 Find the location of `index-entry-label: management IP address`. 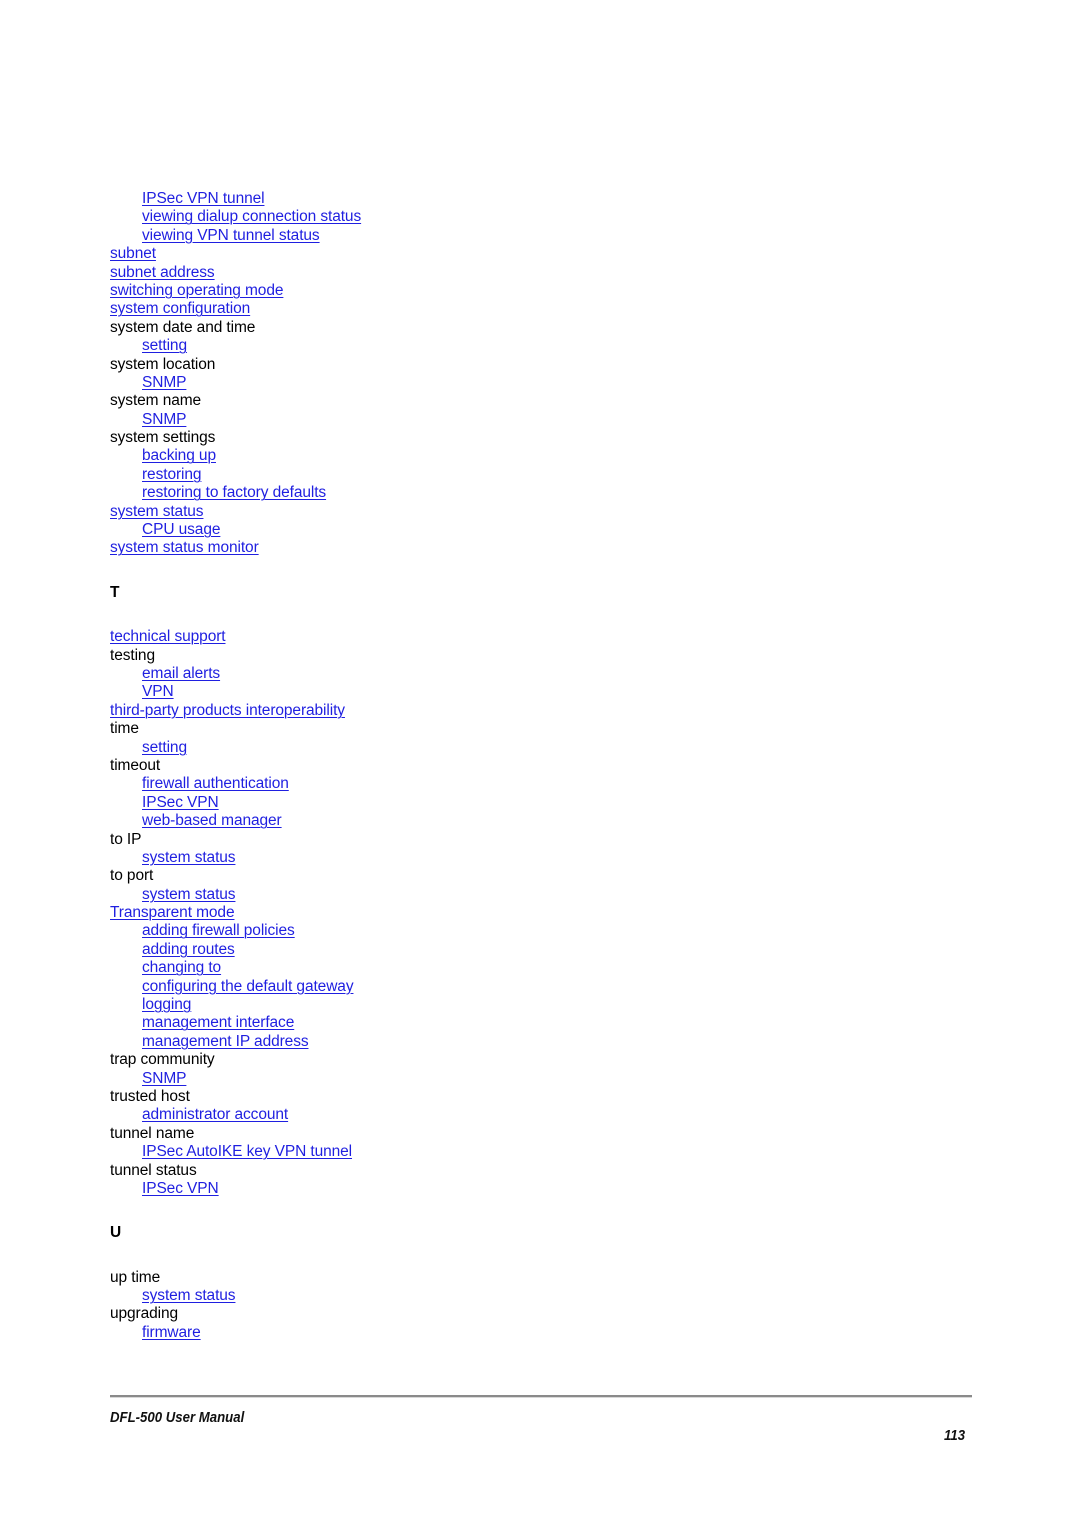

index-entry-label: management IP address is located at coordinates (225, 1041).